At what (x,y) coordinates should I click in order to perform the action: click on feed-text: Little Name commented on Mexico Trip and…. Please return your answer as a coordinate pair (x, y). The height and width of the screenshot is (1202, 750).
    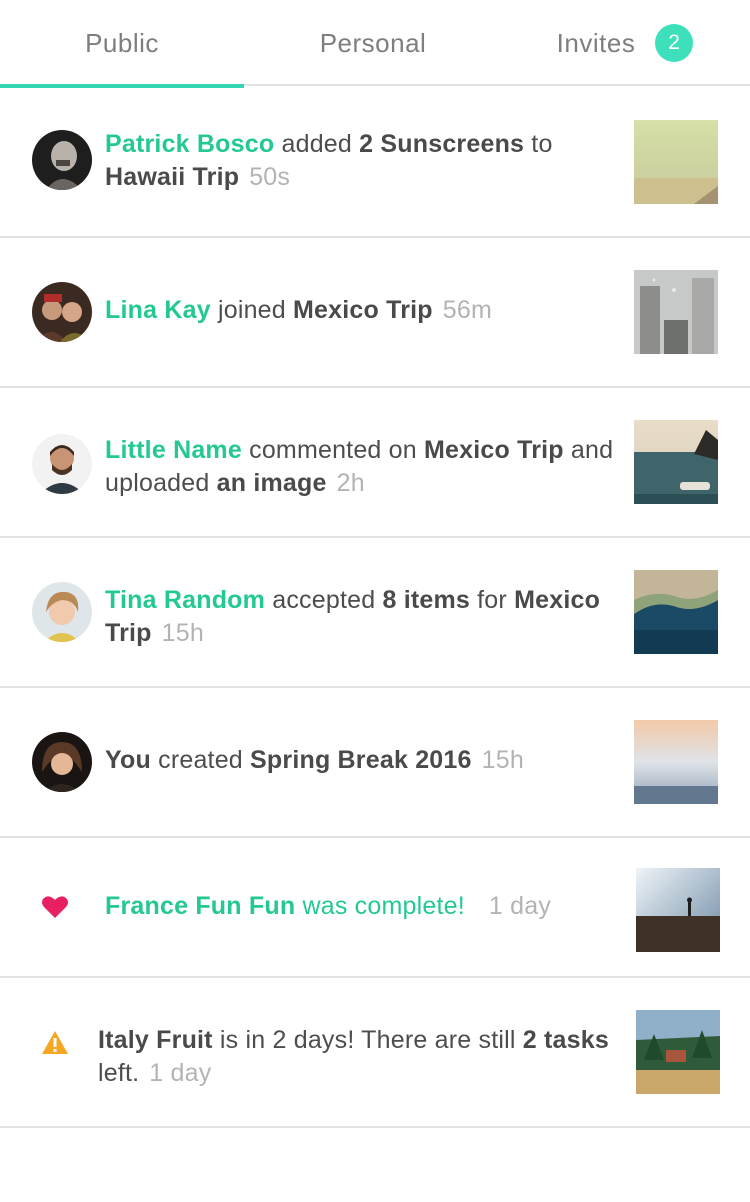
    Looking at the image, I should click on (359, 466).